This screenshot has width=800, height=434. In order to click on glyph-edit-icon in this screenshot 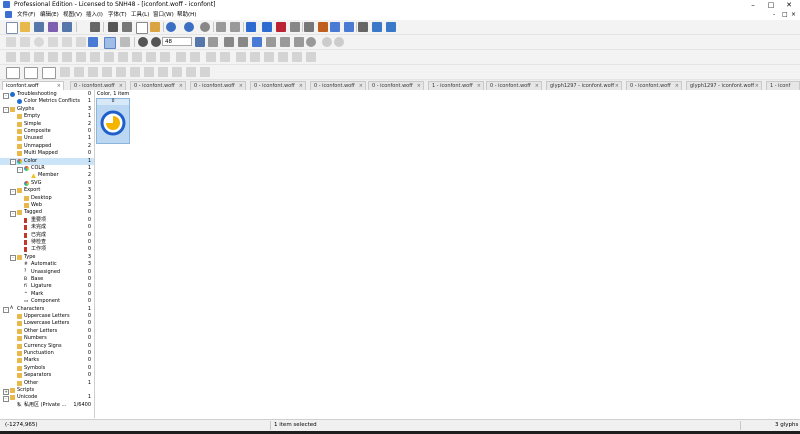, I will do `click(235, 27)`.